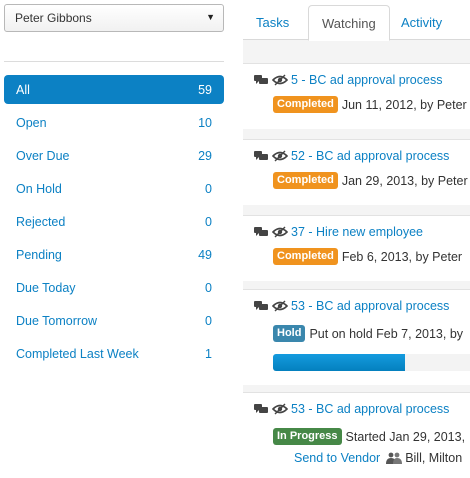 The image size is (470, 478). Describe the element at coordinates (31, 122) in the screenshot. I see `filter-label: Open` at that location.